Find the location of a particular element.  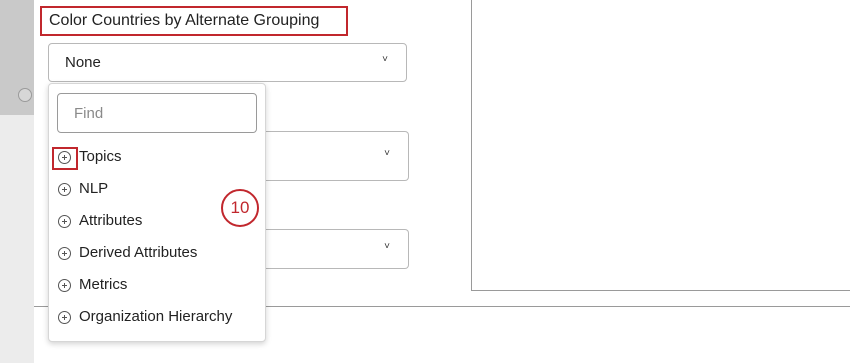

menu-item-label: NLP is located at coordinates (94, 188).